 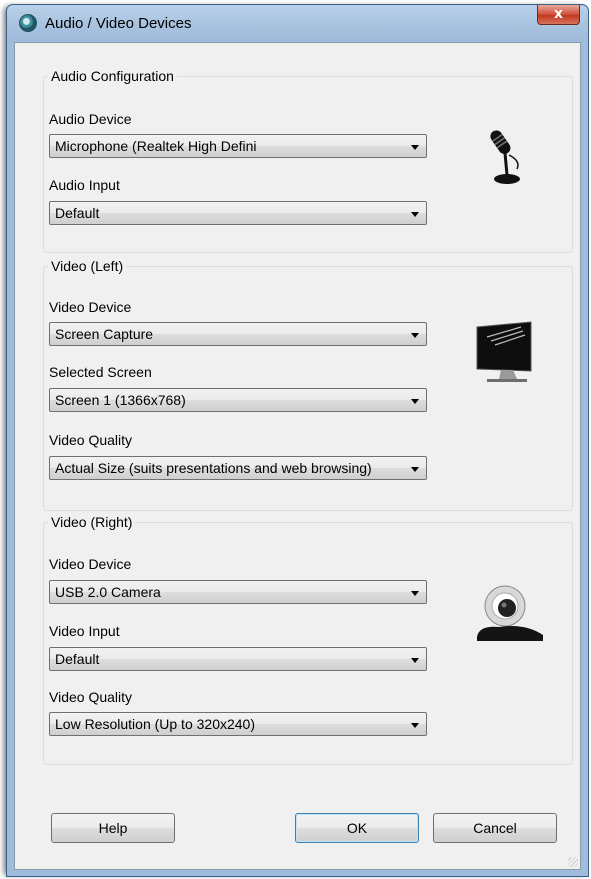 What do you see at coordinates (87, 266) in the screenshot?
I see `video-left-title: Video (Left)` at bounding box center [87, 266].